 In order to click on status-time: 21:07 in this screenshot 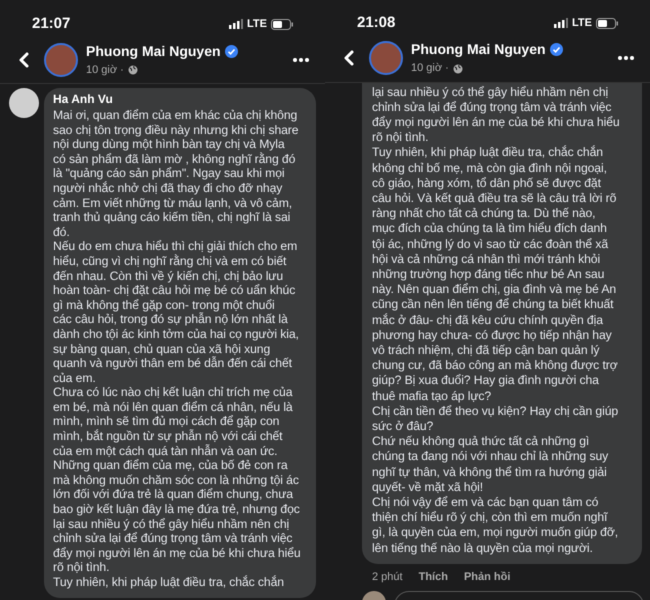, I will do `click(51, 24)`.